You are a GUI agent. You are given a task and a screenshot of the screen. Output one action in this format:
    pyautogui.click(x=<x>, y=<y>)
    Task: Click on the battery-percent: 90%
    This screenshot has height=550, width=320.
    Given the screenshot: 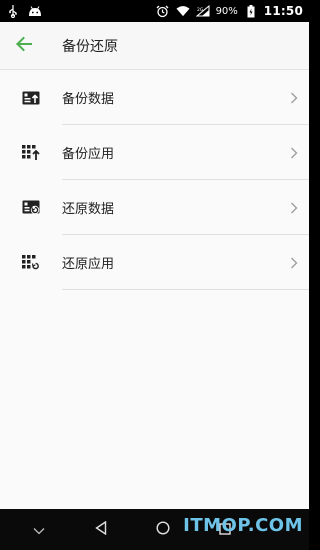 What is the action you would take?
    pyautogui.click(x=226, y=11)
    